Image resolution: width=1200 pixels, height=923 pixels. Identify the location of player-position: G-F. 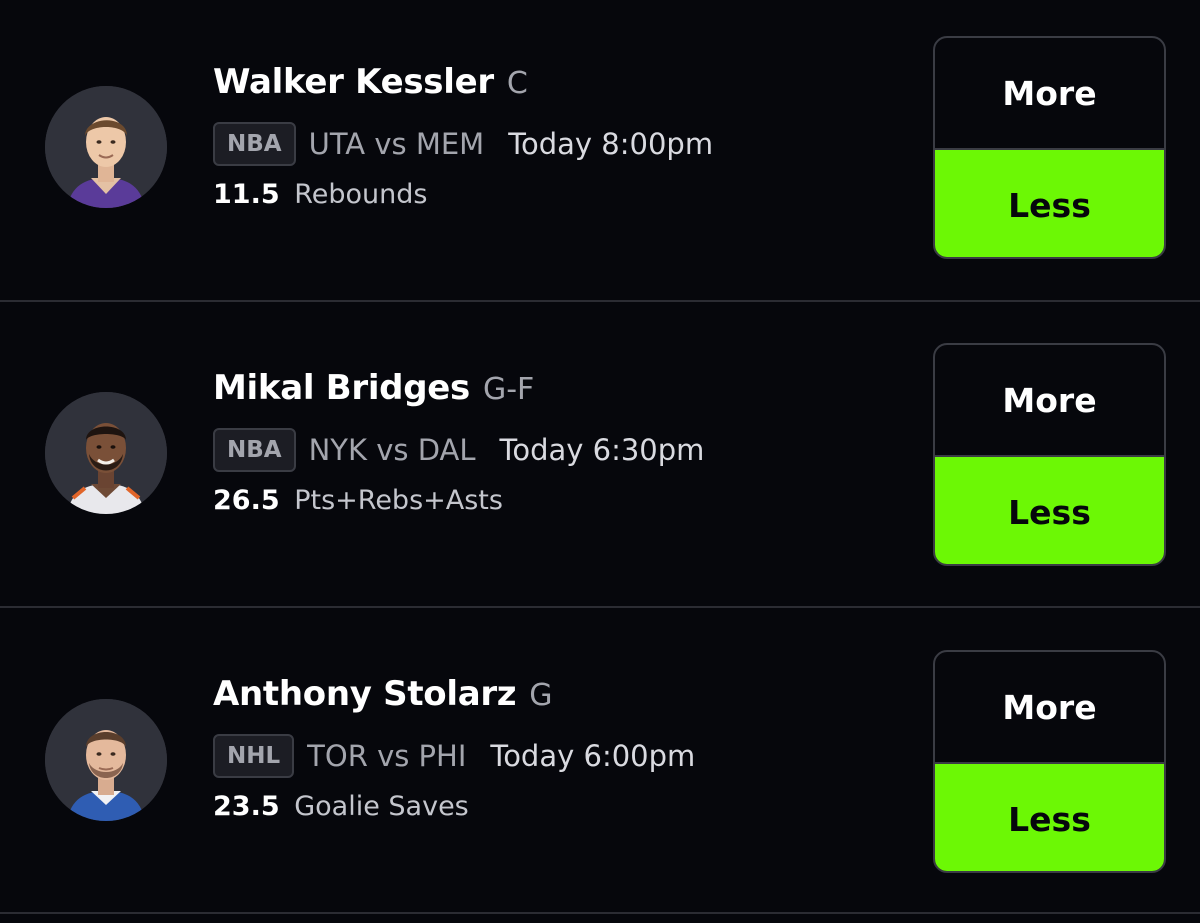
(508, 389).